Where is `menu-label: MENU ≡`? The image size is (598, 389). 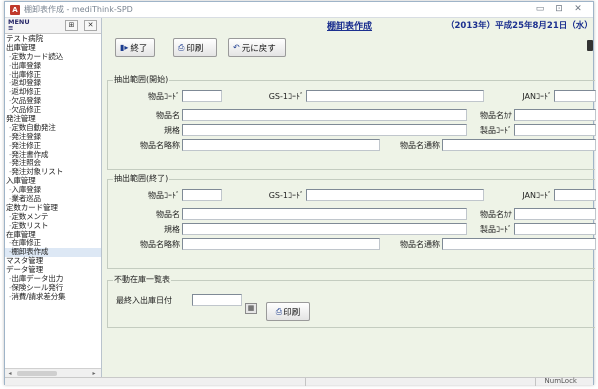
menu-label: MENU ≡ is located at coordinates (19, 25).